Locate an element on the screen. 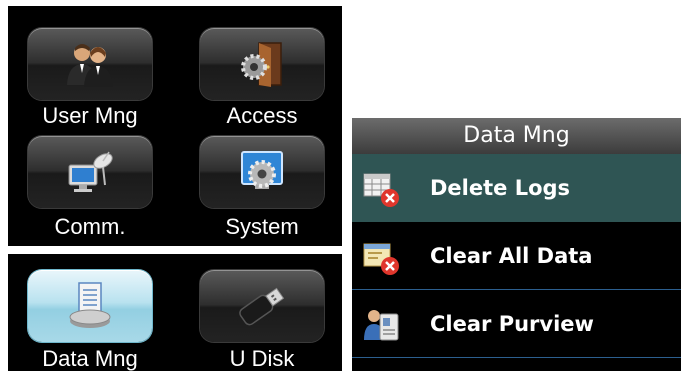 Image resolution: width=681 pixels, height=372 pixels. u-disk-tile is located at coordinates (262, 306).